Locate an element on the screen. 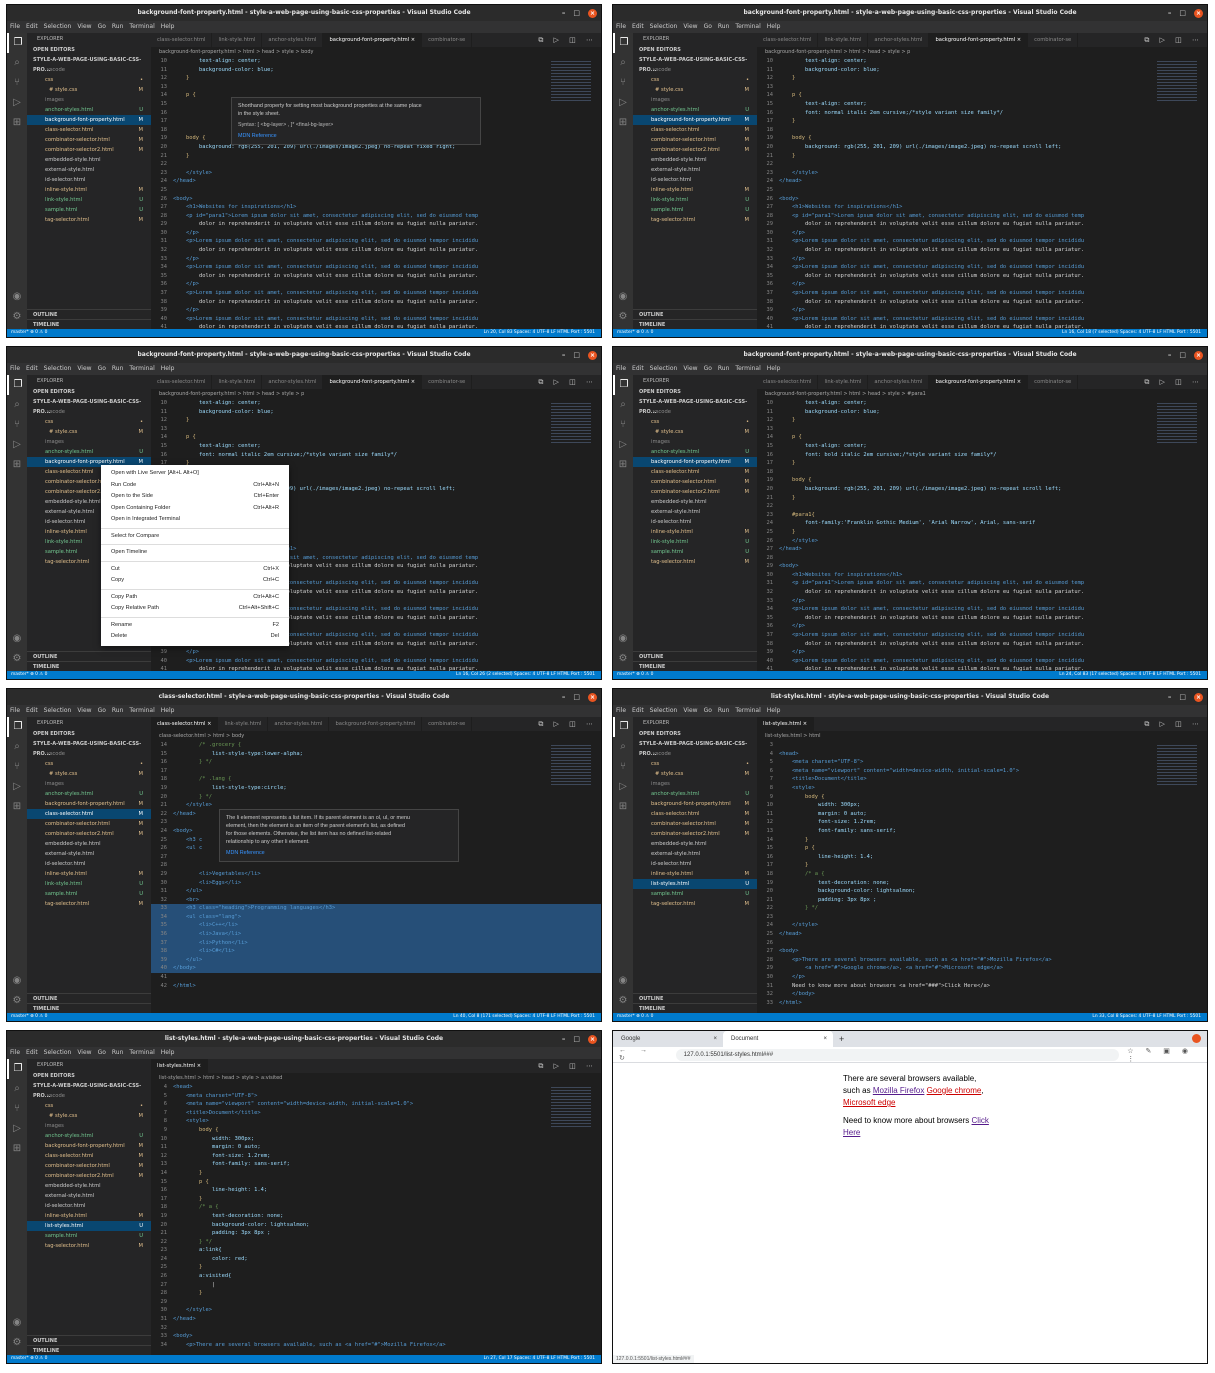 Image resolution: width=1215 pixels, height=1373 pixels. extensions-icon: ⊞ is located at coordinates (623, 807).